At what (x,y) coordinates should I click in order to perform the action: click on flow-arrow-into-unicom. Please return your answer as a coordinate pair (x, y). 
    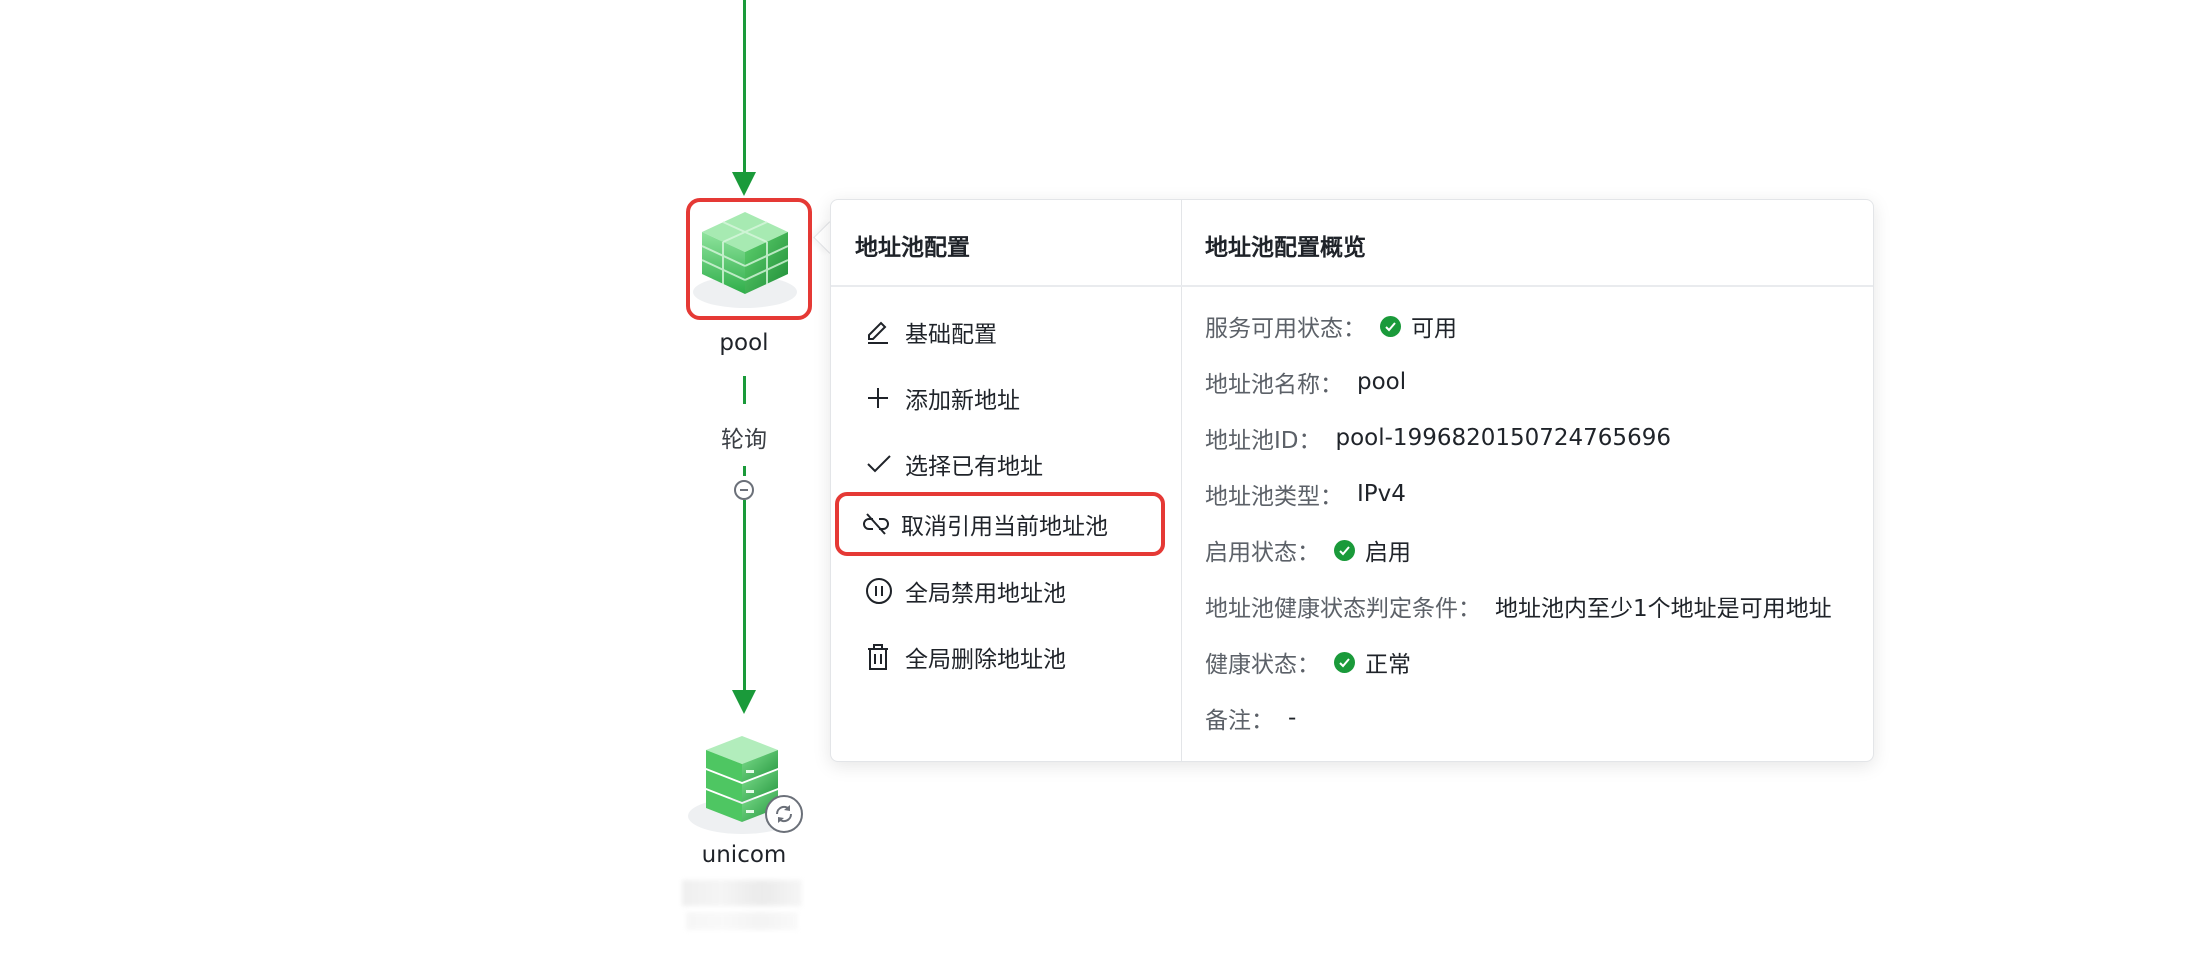
    Looking at the image, I should click on (744, 702).